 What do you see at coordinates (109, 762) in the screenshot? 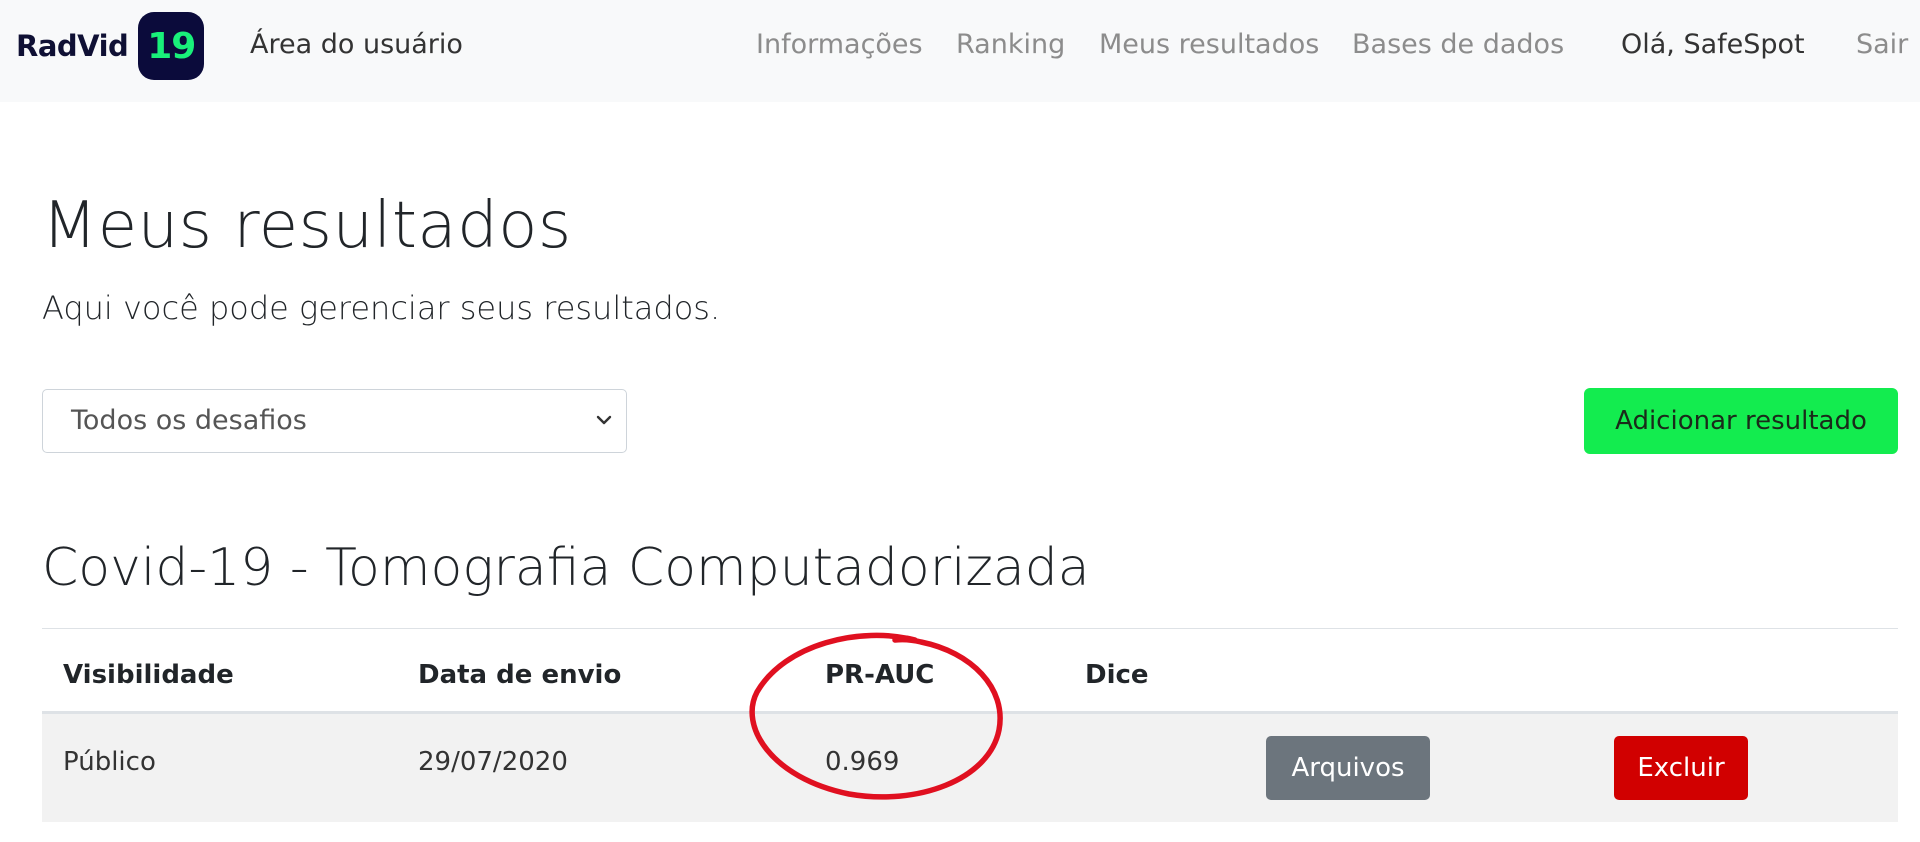
I see `cell-visibility: Público` at bounding box center [109, 762].